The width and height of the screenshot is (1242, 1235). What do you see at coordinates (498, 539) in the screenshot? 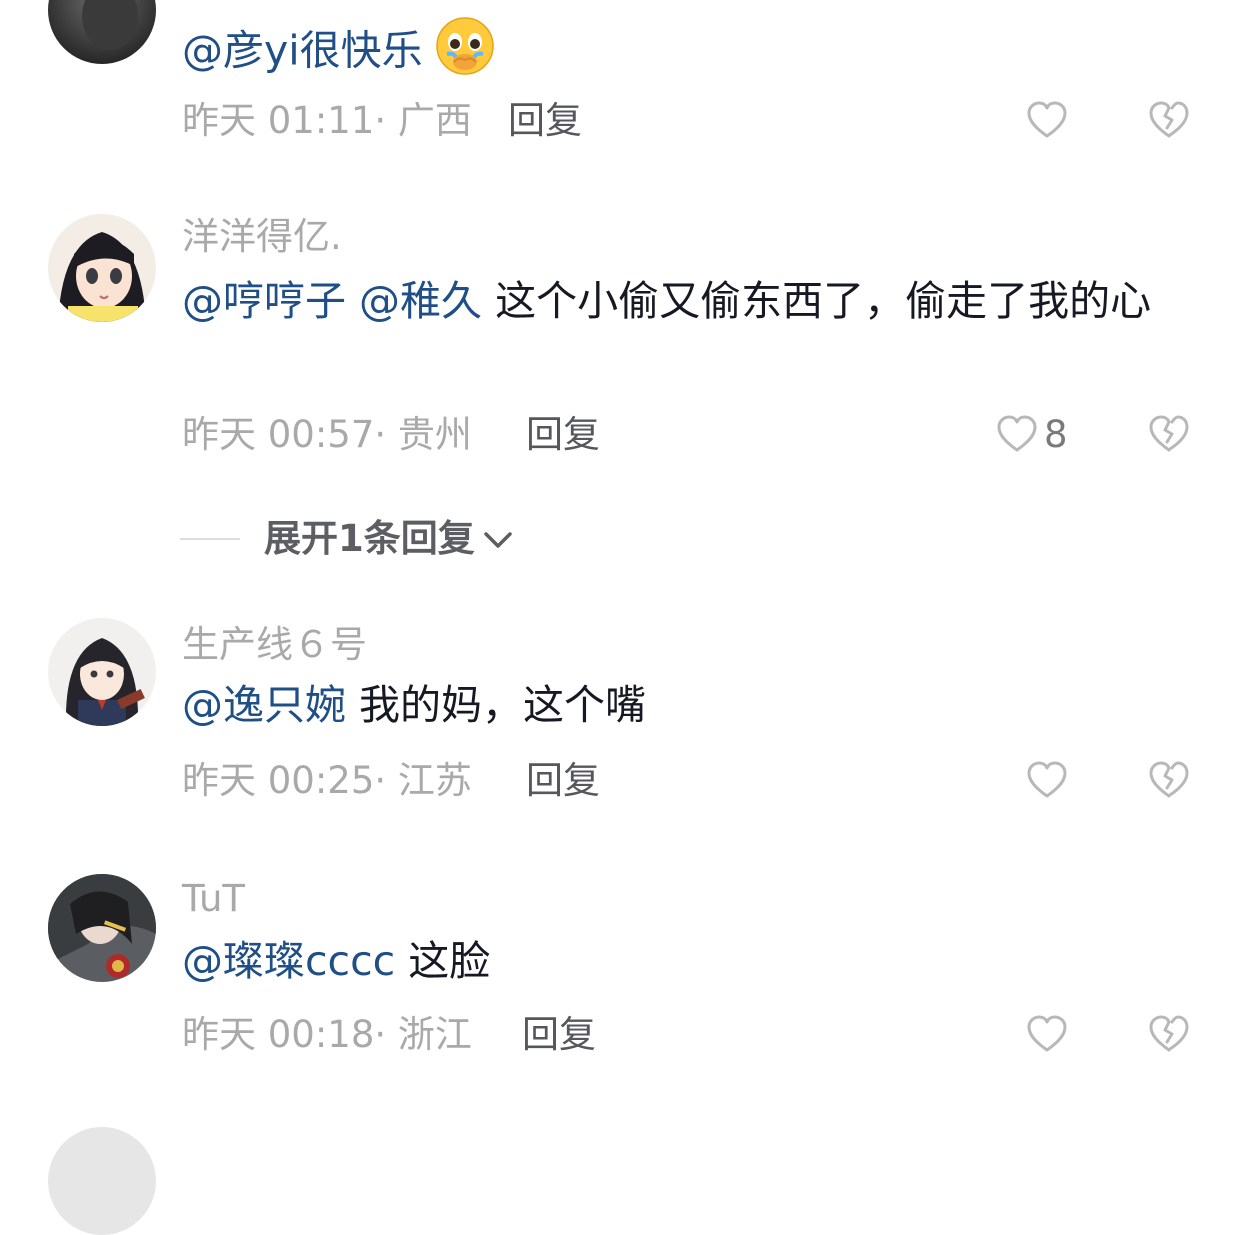
I see `chevron-down-icon` at bounding box center [498, 539].